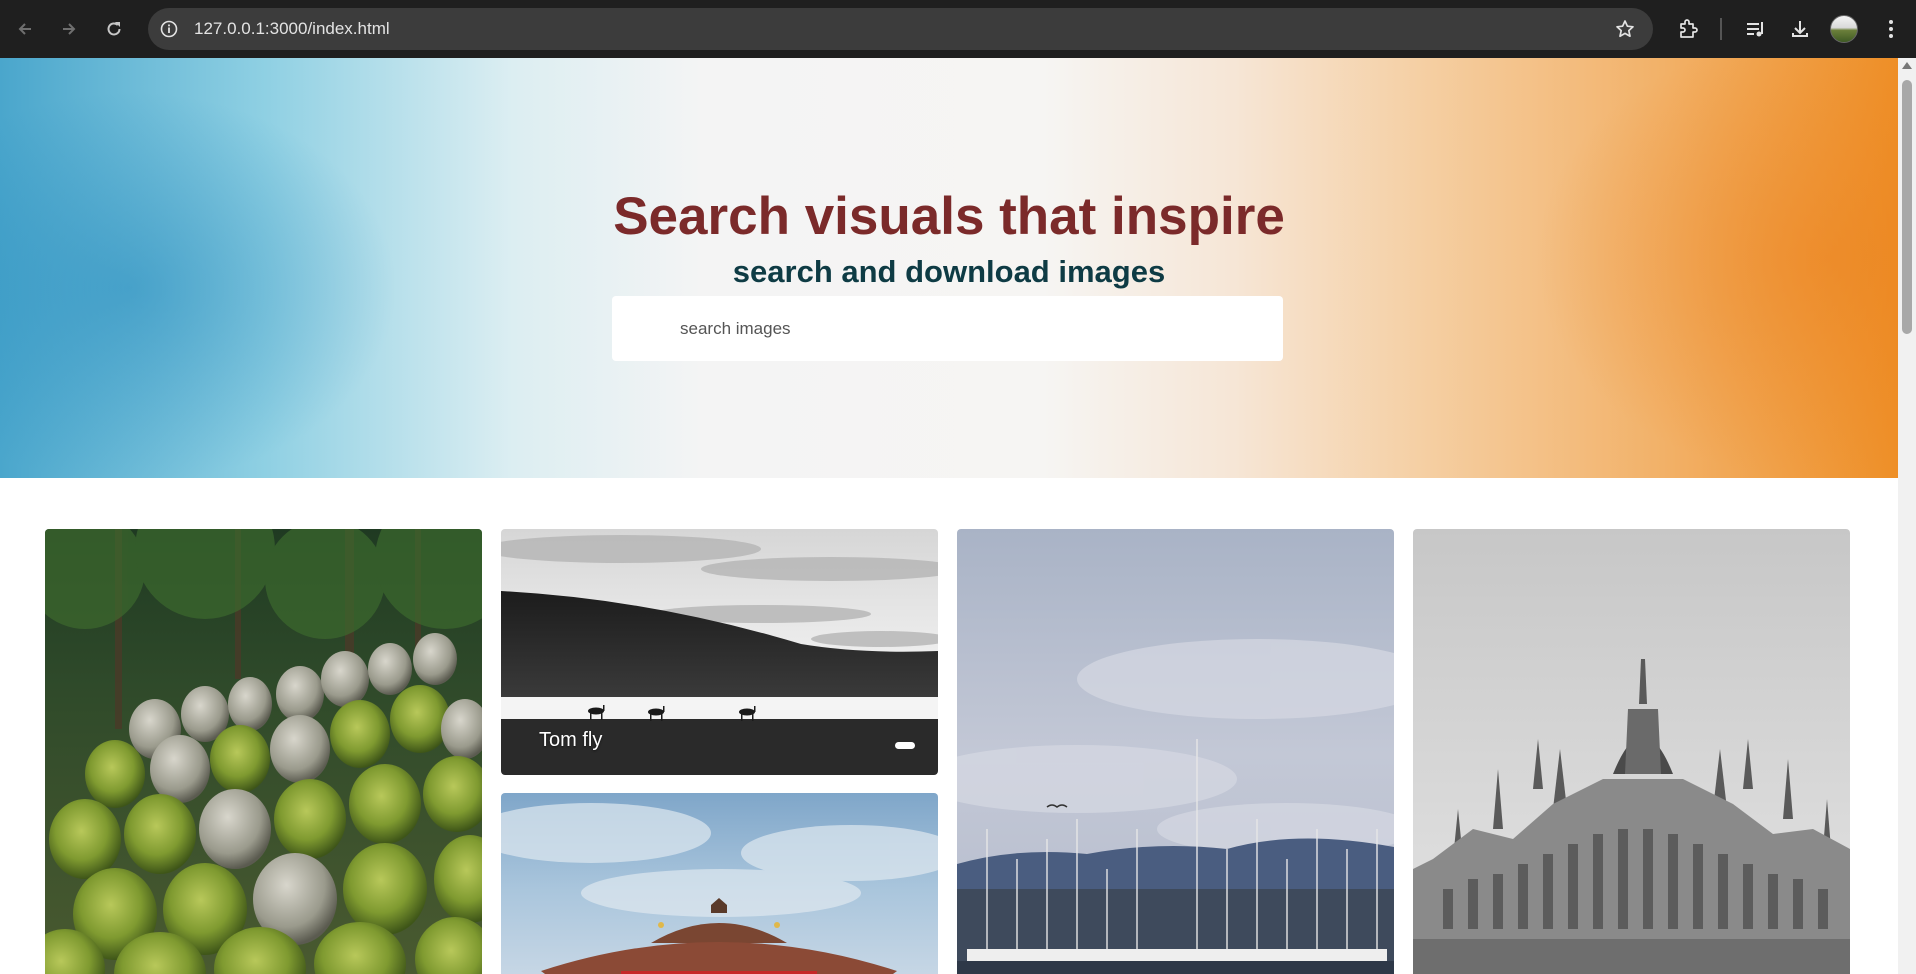  I want to click on moss-statues-image, so click(263, 751).